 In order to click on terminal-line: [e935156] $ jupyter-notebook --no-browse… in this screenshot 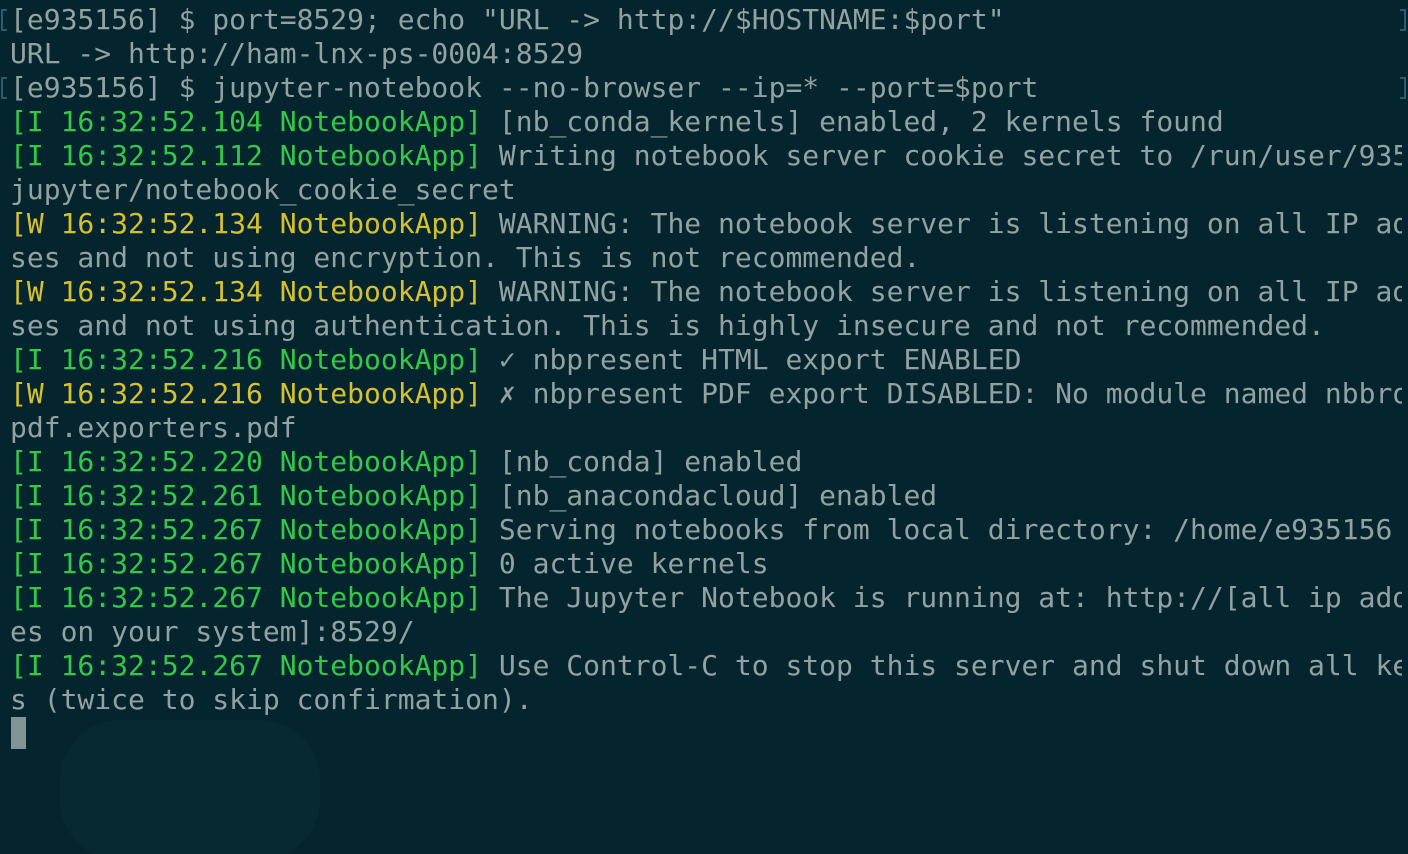, I will do `click(706, 88)`.